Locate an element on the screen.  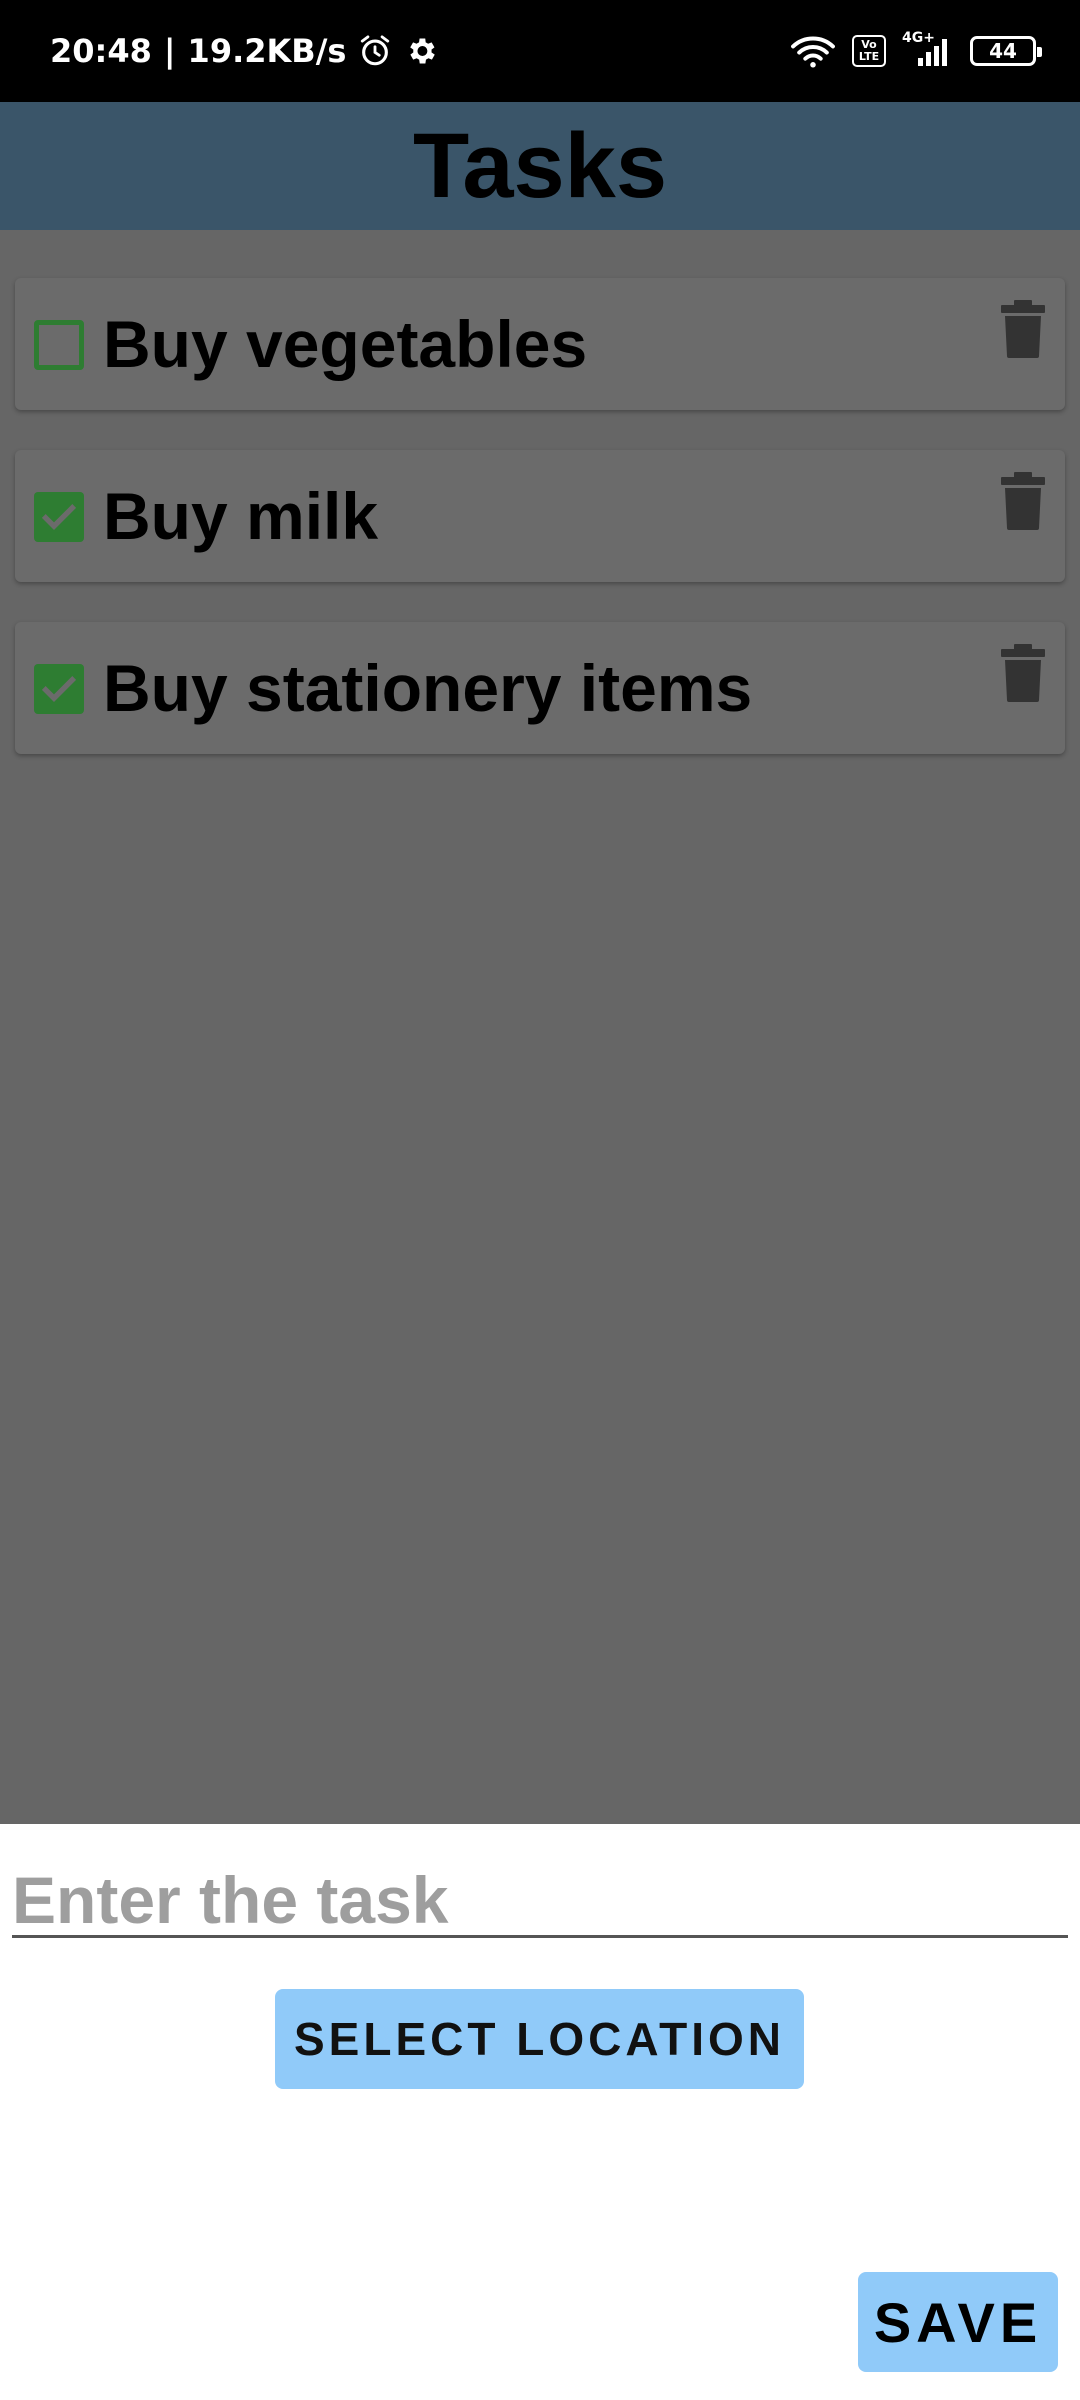
battery-icon: 44 is located at coordinates (1006, 51).